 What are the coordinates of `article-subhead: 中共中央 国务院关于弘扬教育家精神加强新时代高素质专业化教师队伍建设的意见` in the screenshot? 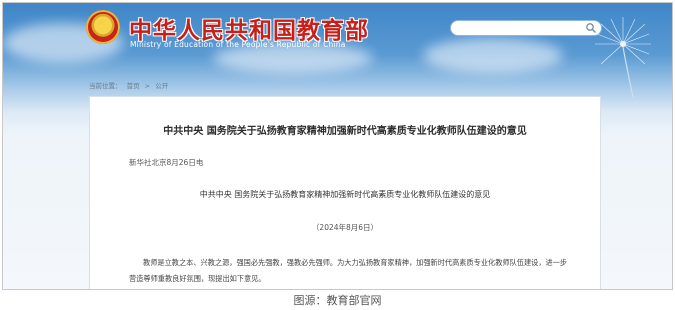 It's located at (345, 194).